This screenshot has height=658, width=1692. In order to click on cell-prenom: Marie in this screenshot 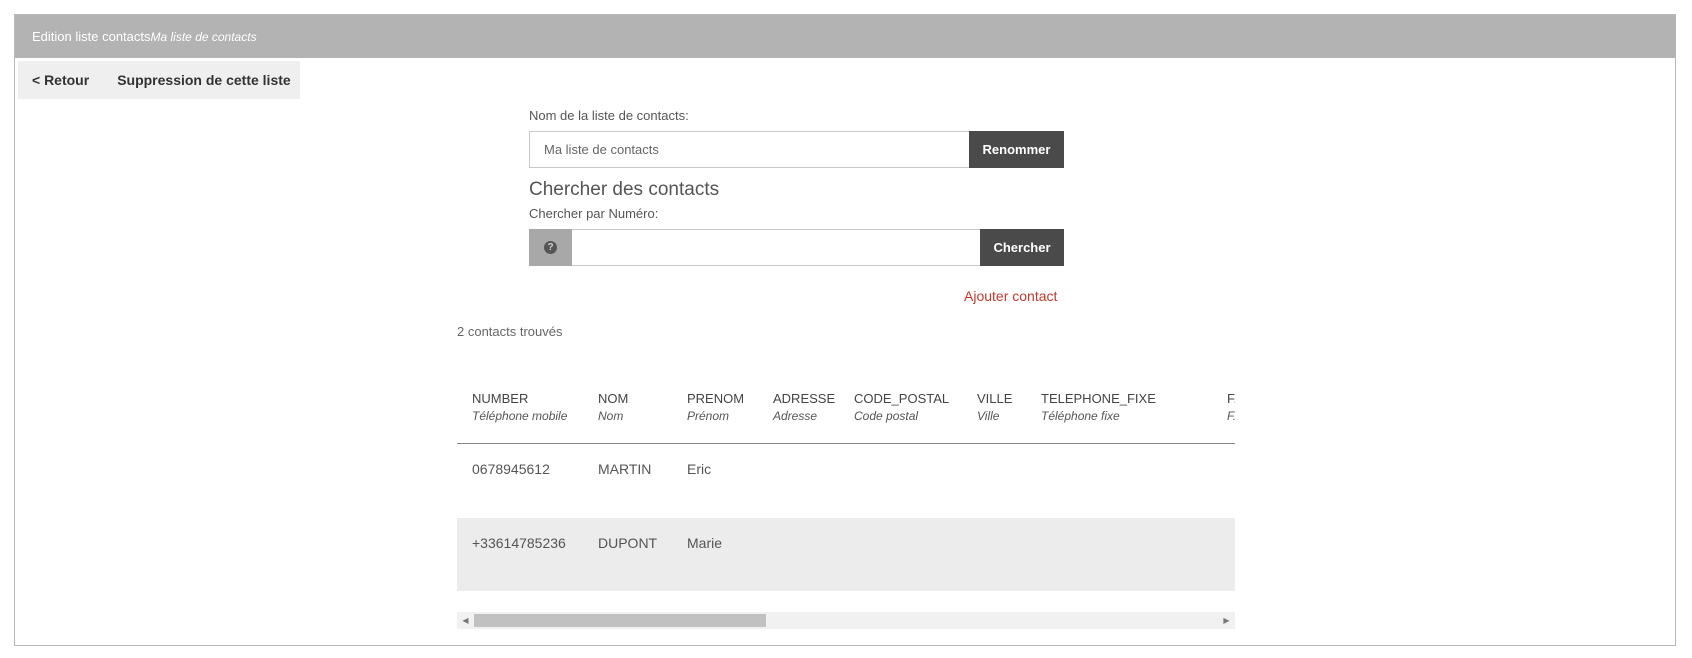, I will do `click(705, 543)`.